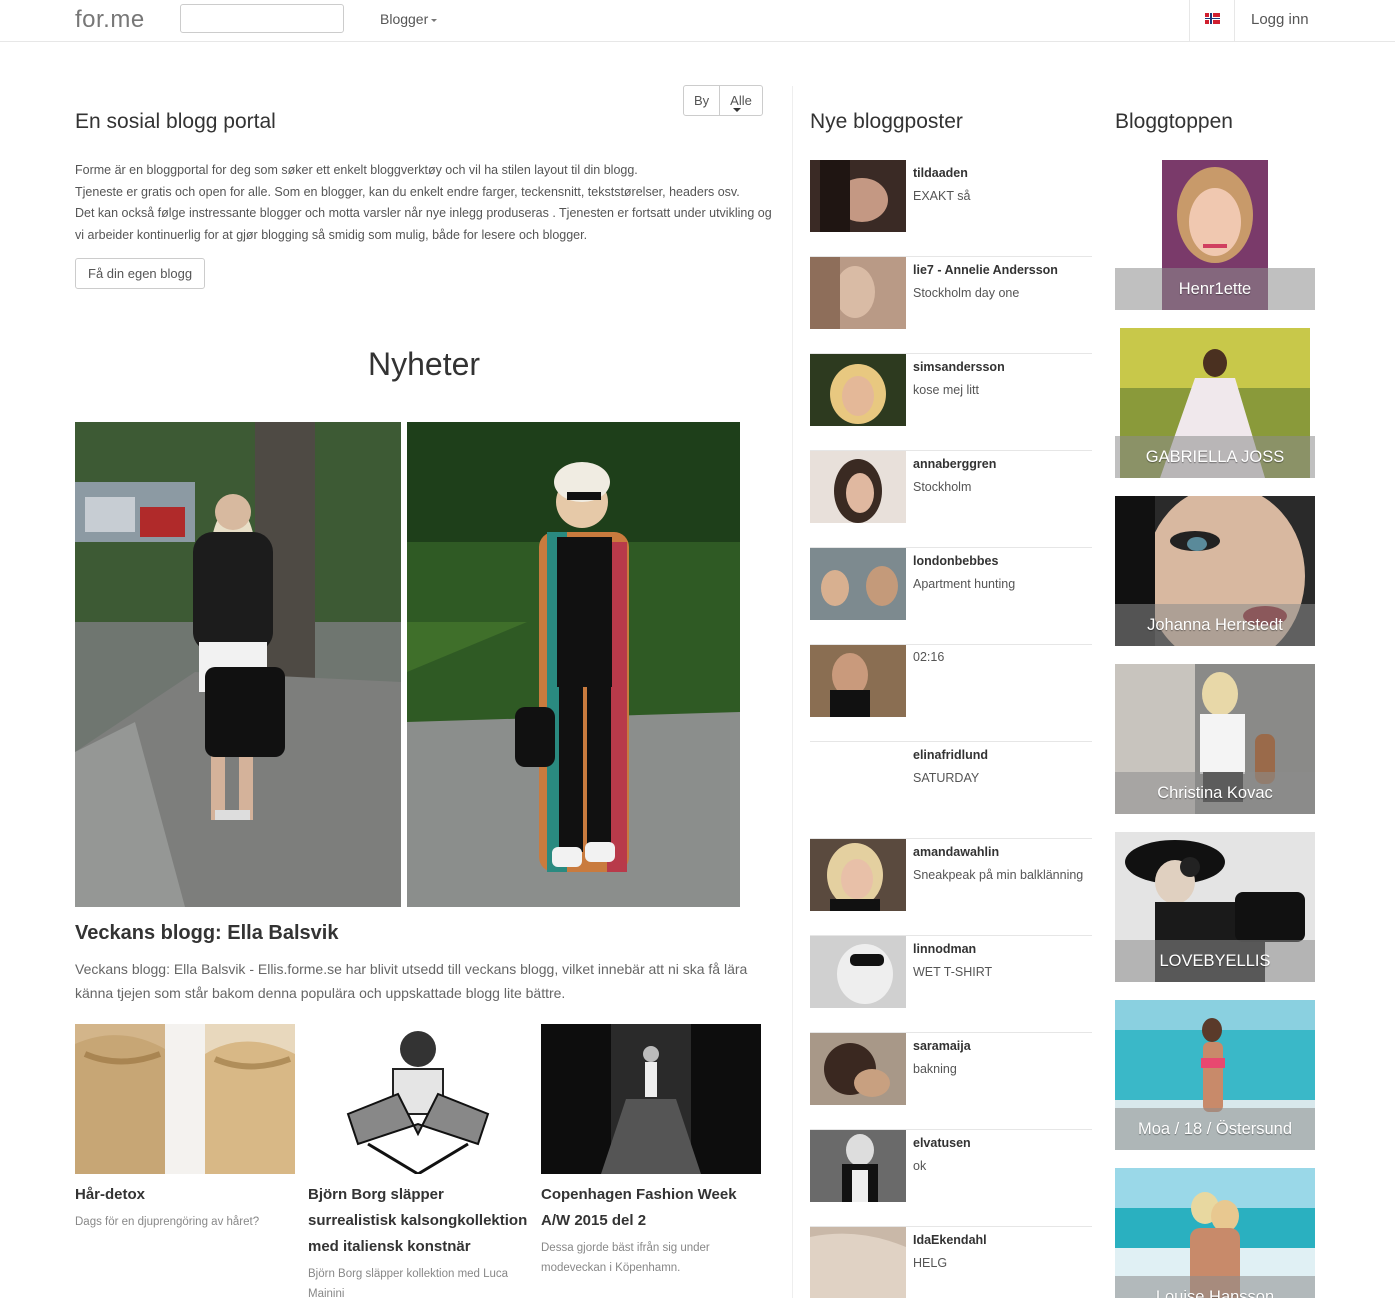 The width and height of the screenshot is (1395, 1298). What do you see at coordinates (930, 1263) in the screenshot?
I see `post-title: HELG` at bounding box center [930, 1263].